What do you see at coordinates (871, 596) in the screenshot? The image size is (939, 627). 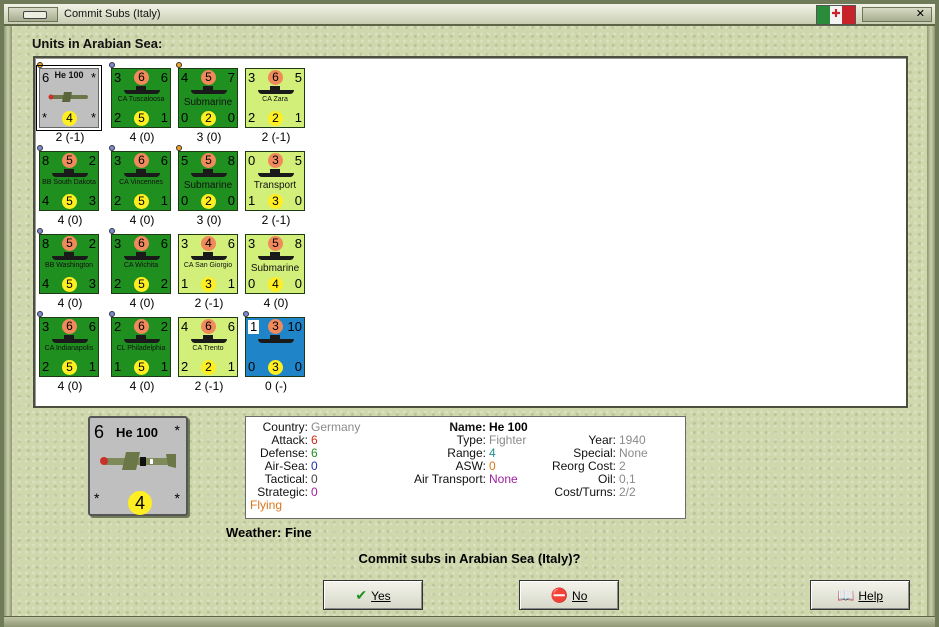 I see `help-button-label: Help` at bounding box center [871, 596].